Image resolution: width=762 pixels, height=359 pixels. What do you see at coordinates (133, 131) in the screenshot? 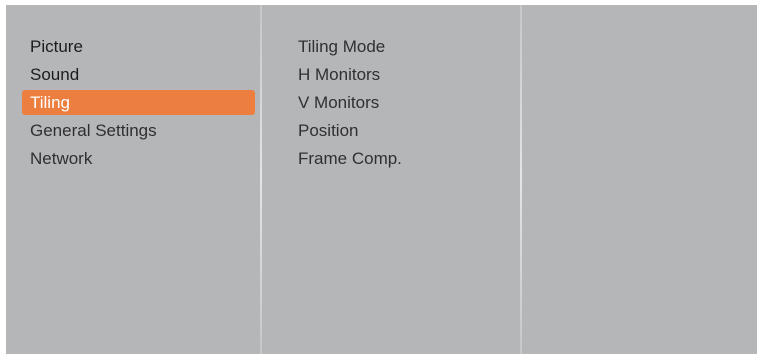
I see `menu-item-general-settings: General Settings` at bounding box center [133, 131].